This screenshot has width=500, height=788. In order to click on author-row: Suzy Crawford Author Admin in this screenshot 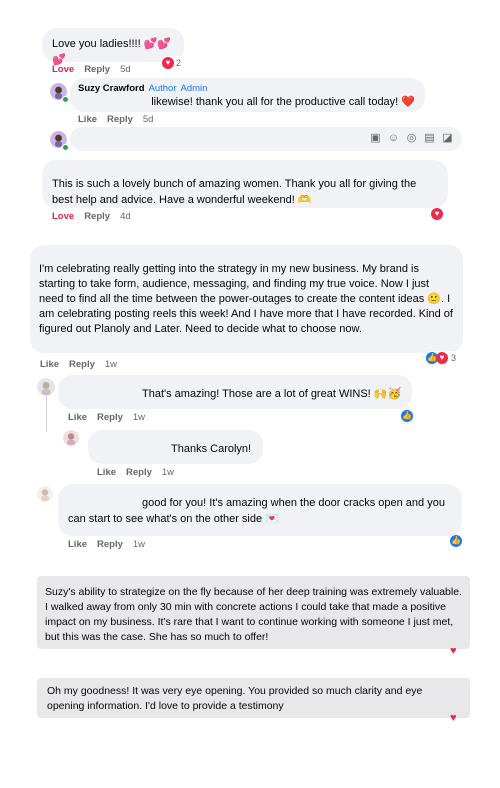, I will do `click(246, 89)`.